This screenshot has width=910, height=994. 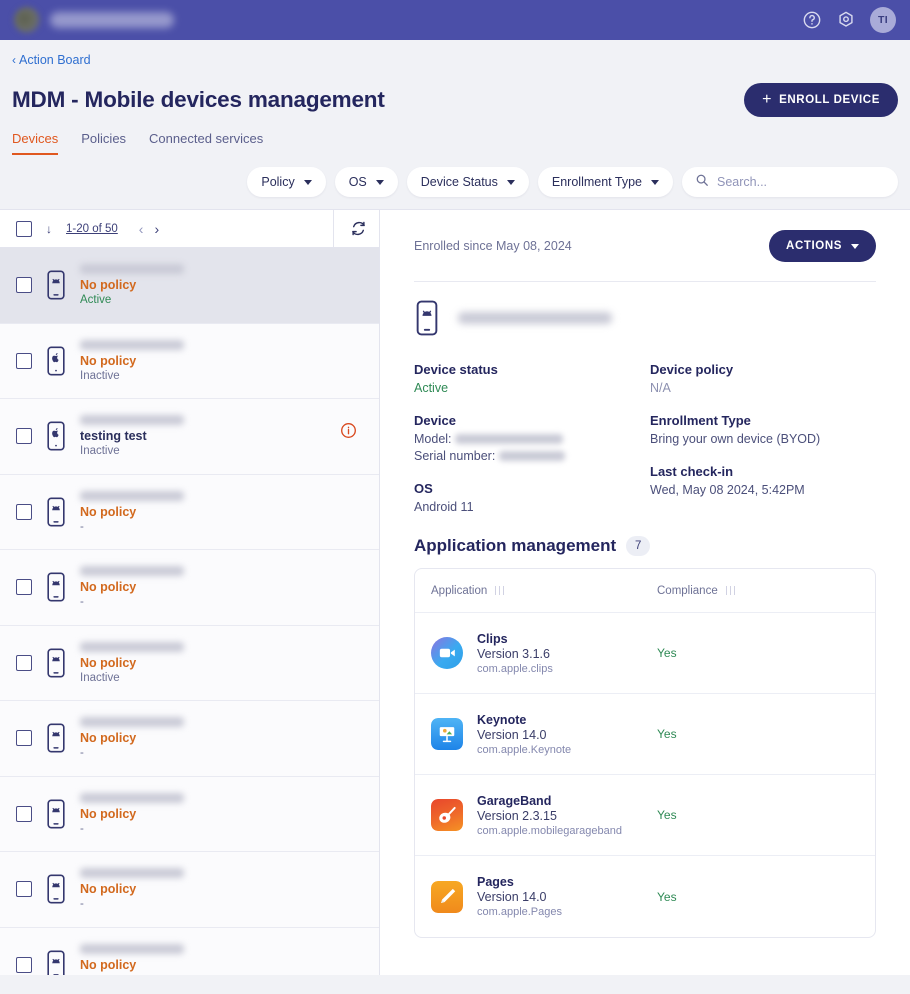 I want to click on search-box, so click(x=790, y=182).